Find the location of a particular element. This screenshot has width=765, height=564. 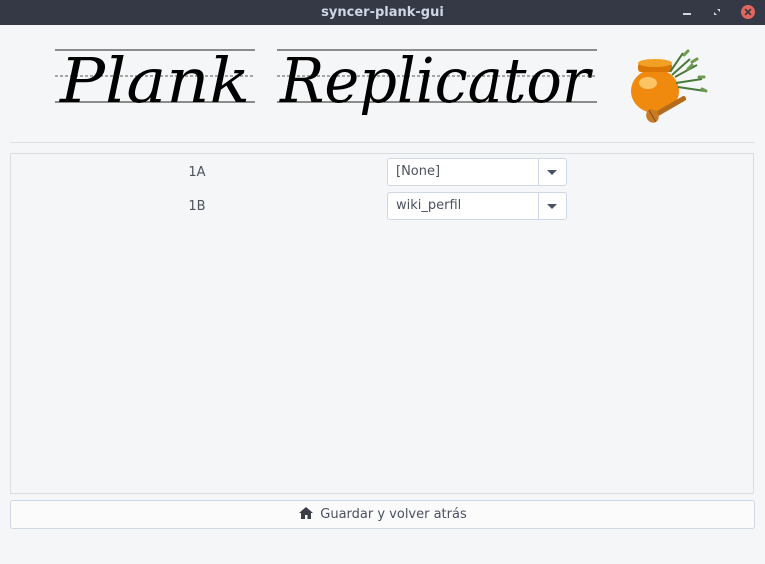

banner-title-word-2: Replicator is located at coordinates (436, 80).